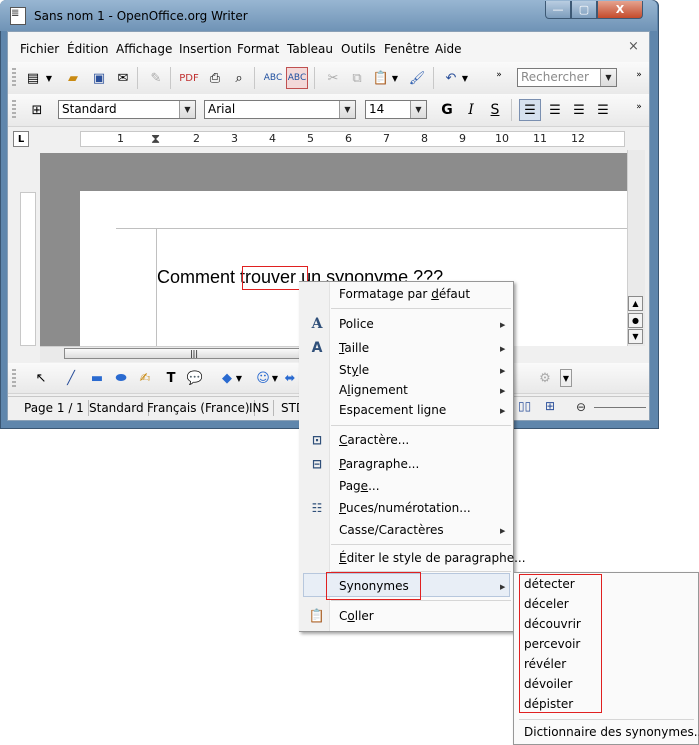 This screenshot has width=699, height=745. Describe the element at coordinates (447, 110) in the screenshot. I see `bold-button: G` at that location.